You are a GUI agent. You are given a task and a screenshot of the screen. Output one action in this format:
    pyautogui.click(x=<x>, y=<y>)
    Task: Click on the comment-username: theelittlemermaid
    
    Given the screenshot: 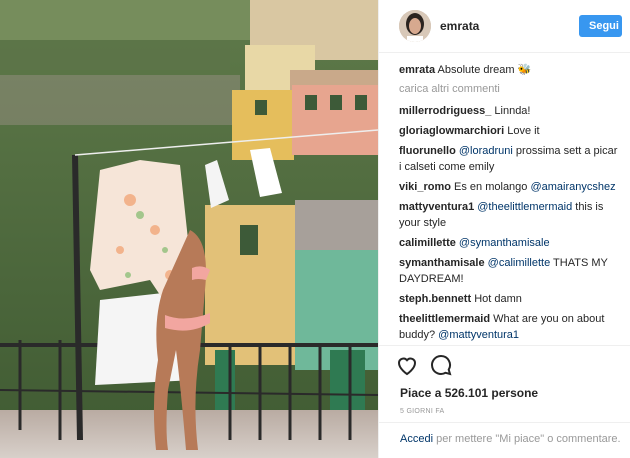 What is the action you would take?
    pyautogui.click(x=444, y=319)
    